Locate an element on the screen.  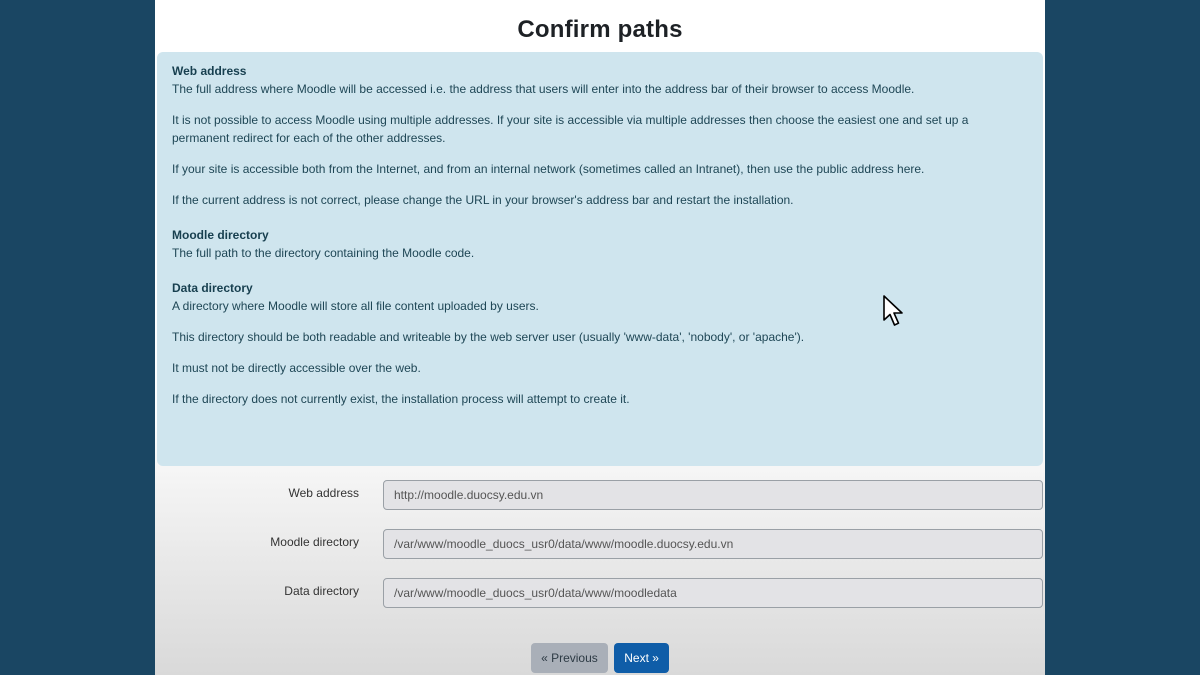
moodle-directory-input is located at coordinates (713, 544).